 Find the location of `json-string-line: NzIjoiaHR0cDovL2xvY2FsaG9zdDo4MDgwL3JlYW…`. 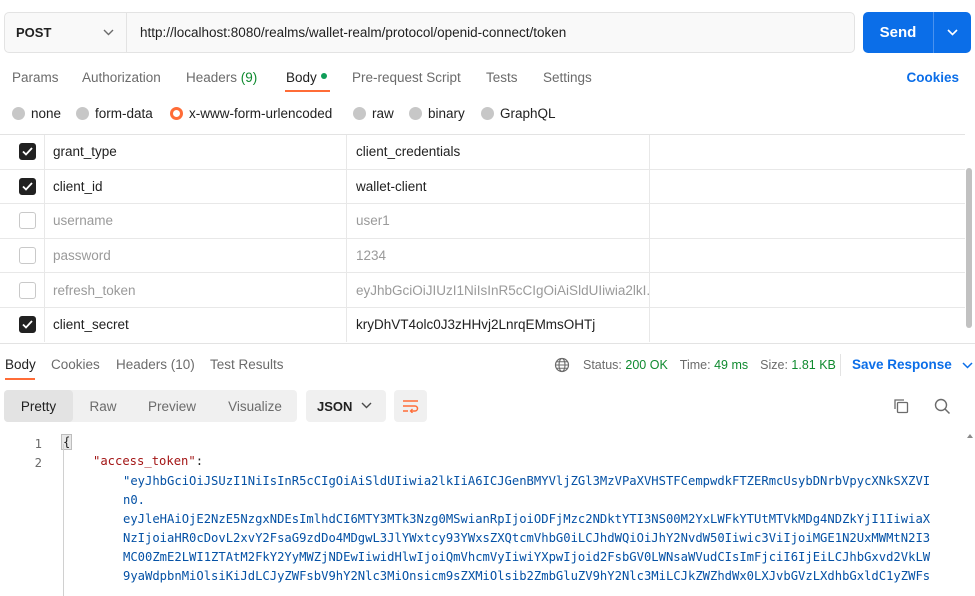

json-string-line: NzIjoiaHR0cDovL2xvY2FsaG9zdDo4MDgwL3JlYW… is located at coordinates (527, 538).